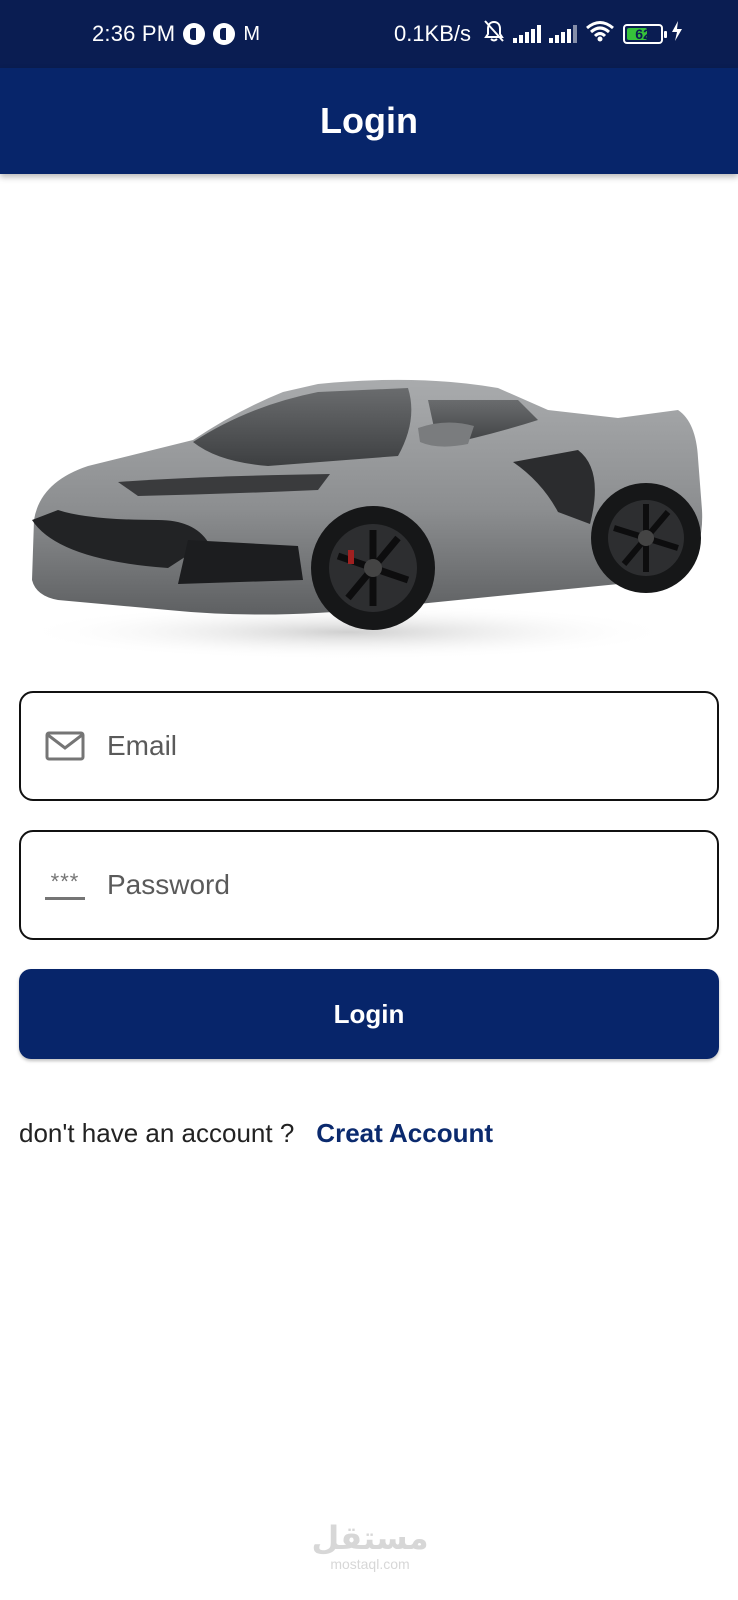 This screenshot has height=1600, width=738. What do you see at coordinates (194, 34) in the screenshot?
I see `app-notification-icon` at bounding box center [194, 34].